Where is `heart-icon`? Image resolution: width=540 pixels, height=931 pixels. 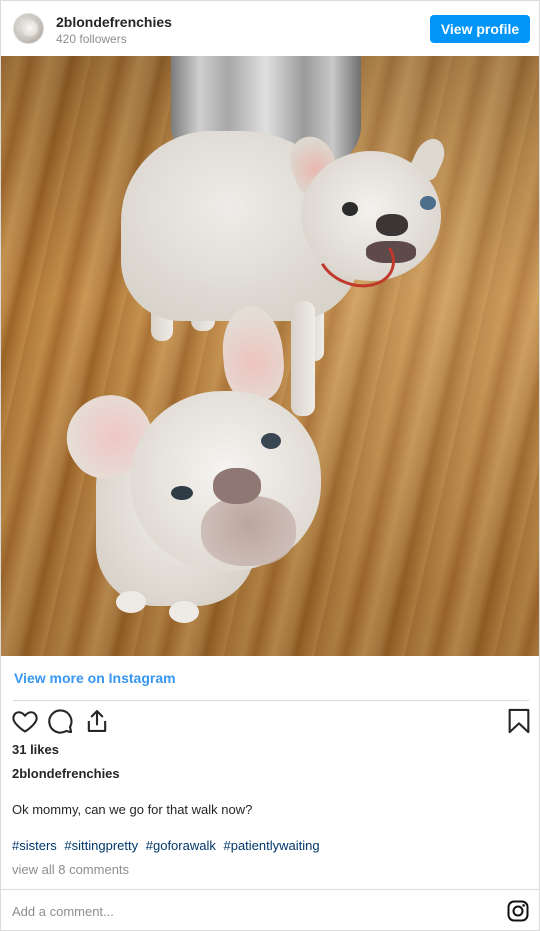
heart-icon is located at coordinates (25, 721).